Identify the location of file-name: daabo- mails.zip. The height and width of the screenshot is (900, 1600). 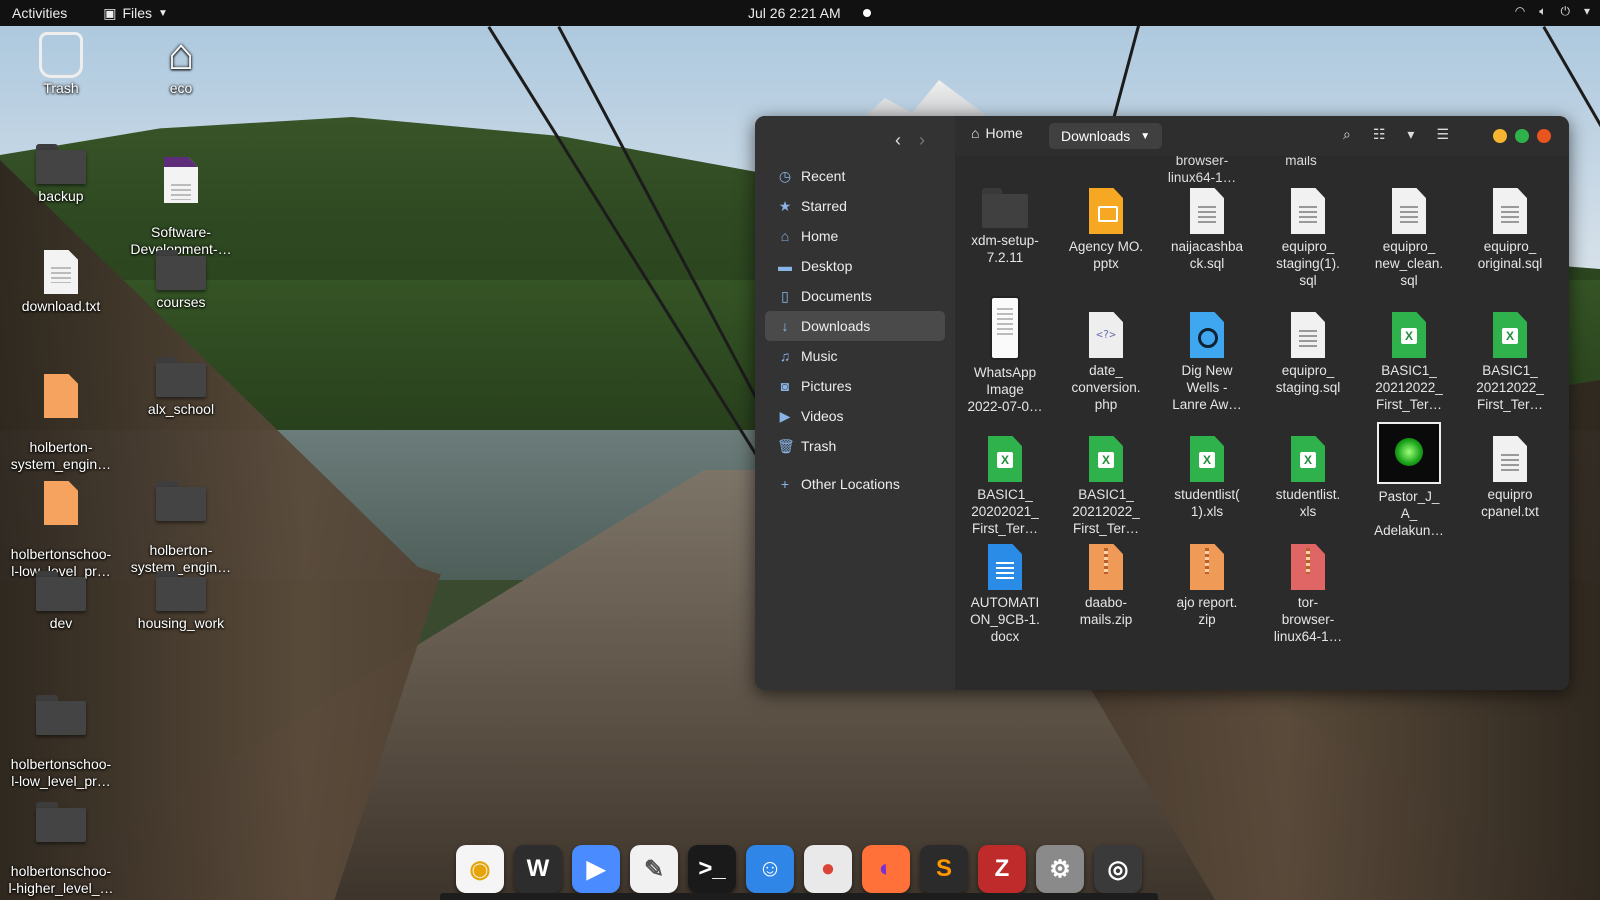
(1106, 611).